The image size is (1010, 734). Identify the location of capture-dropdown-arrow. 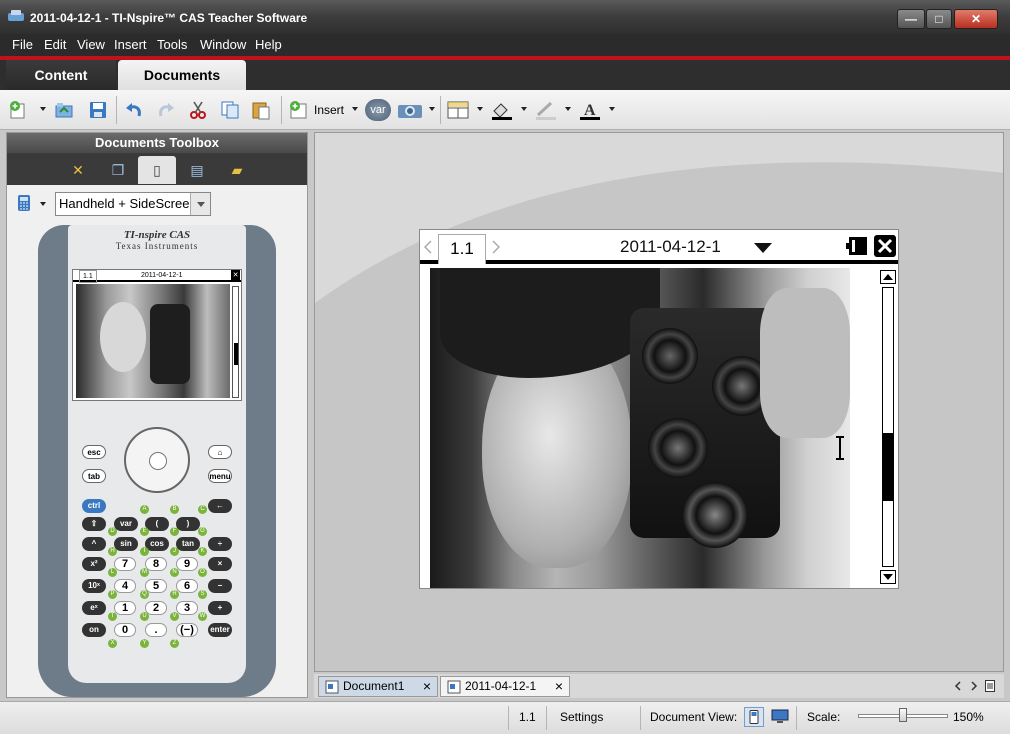
(432, 109).